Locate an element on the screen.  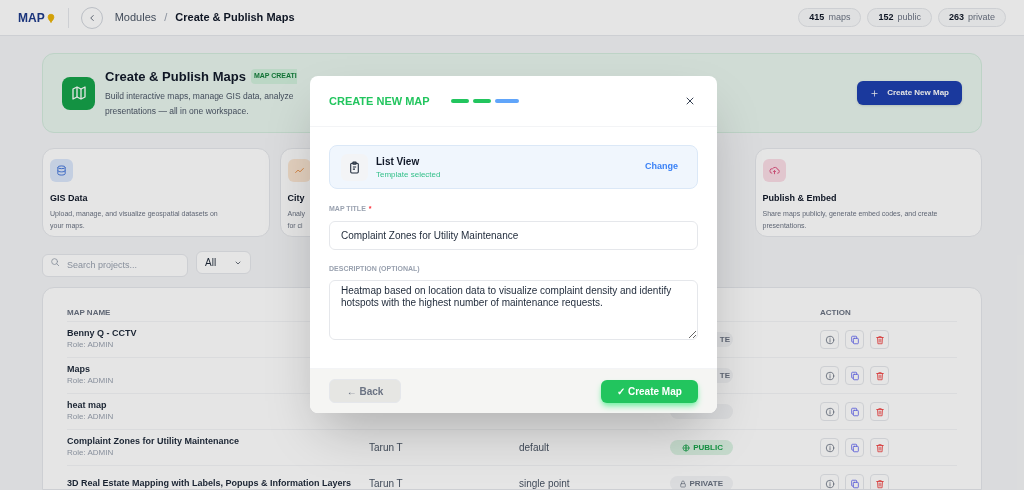
dialog-title: CREATE NEW MAP is located at coordinates (379, 101).